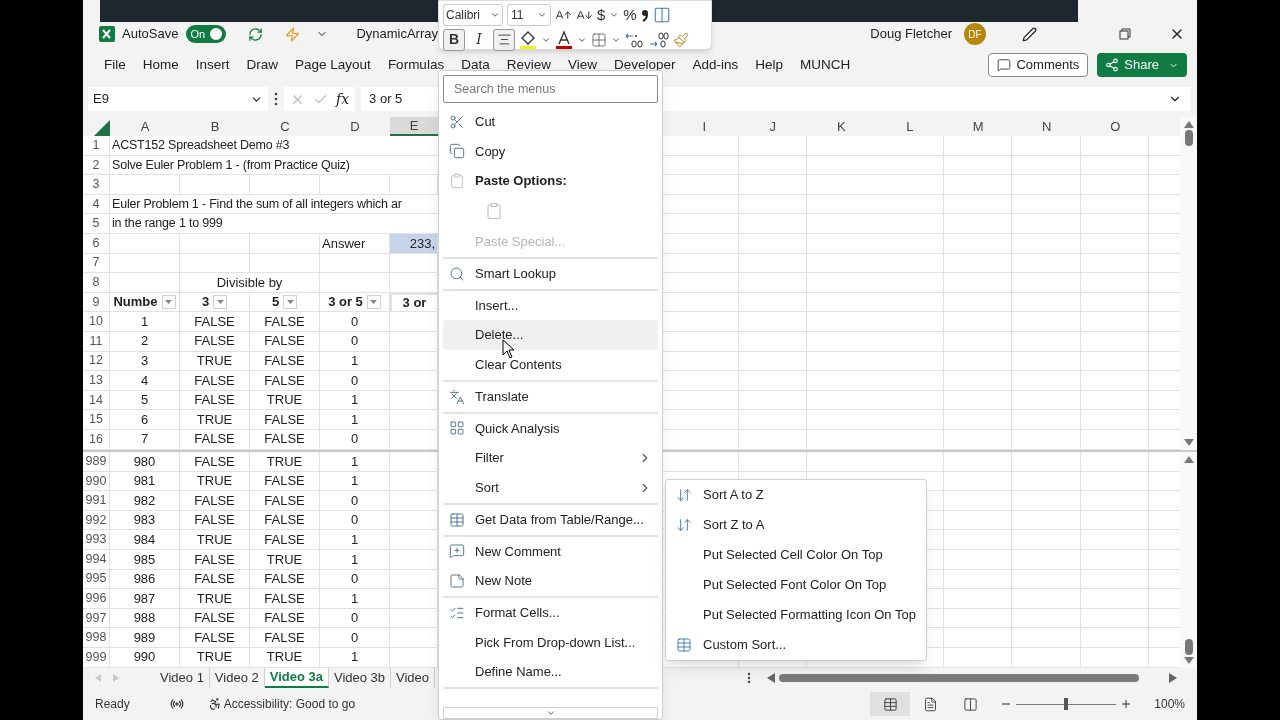 The width and height of the screenshot is (1280, 720). I want to click on column-header: O, so click(1115, 126).